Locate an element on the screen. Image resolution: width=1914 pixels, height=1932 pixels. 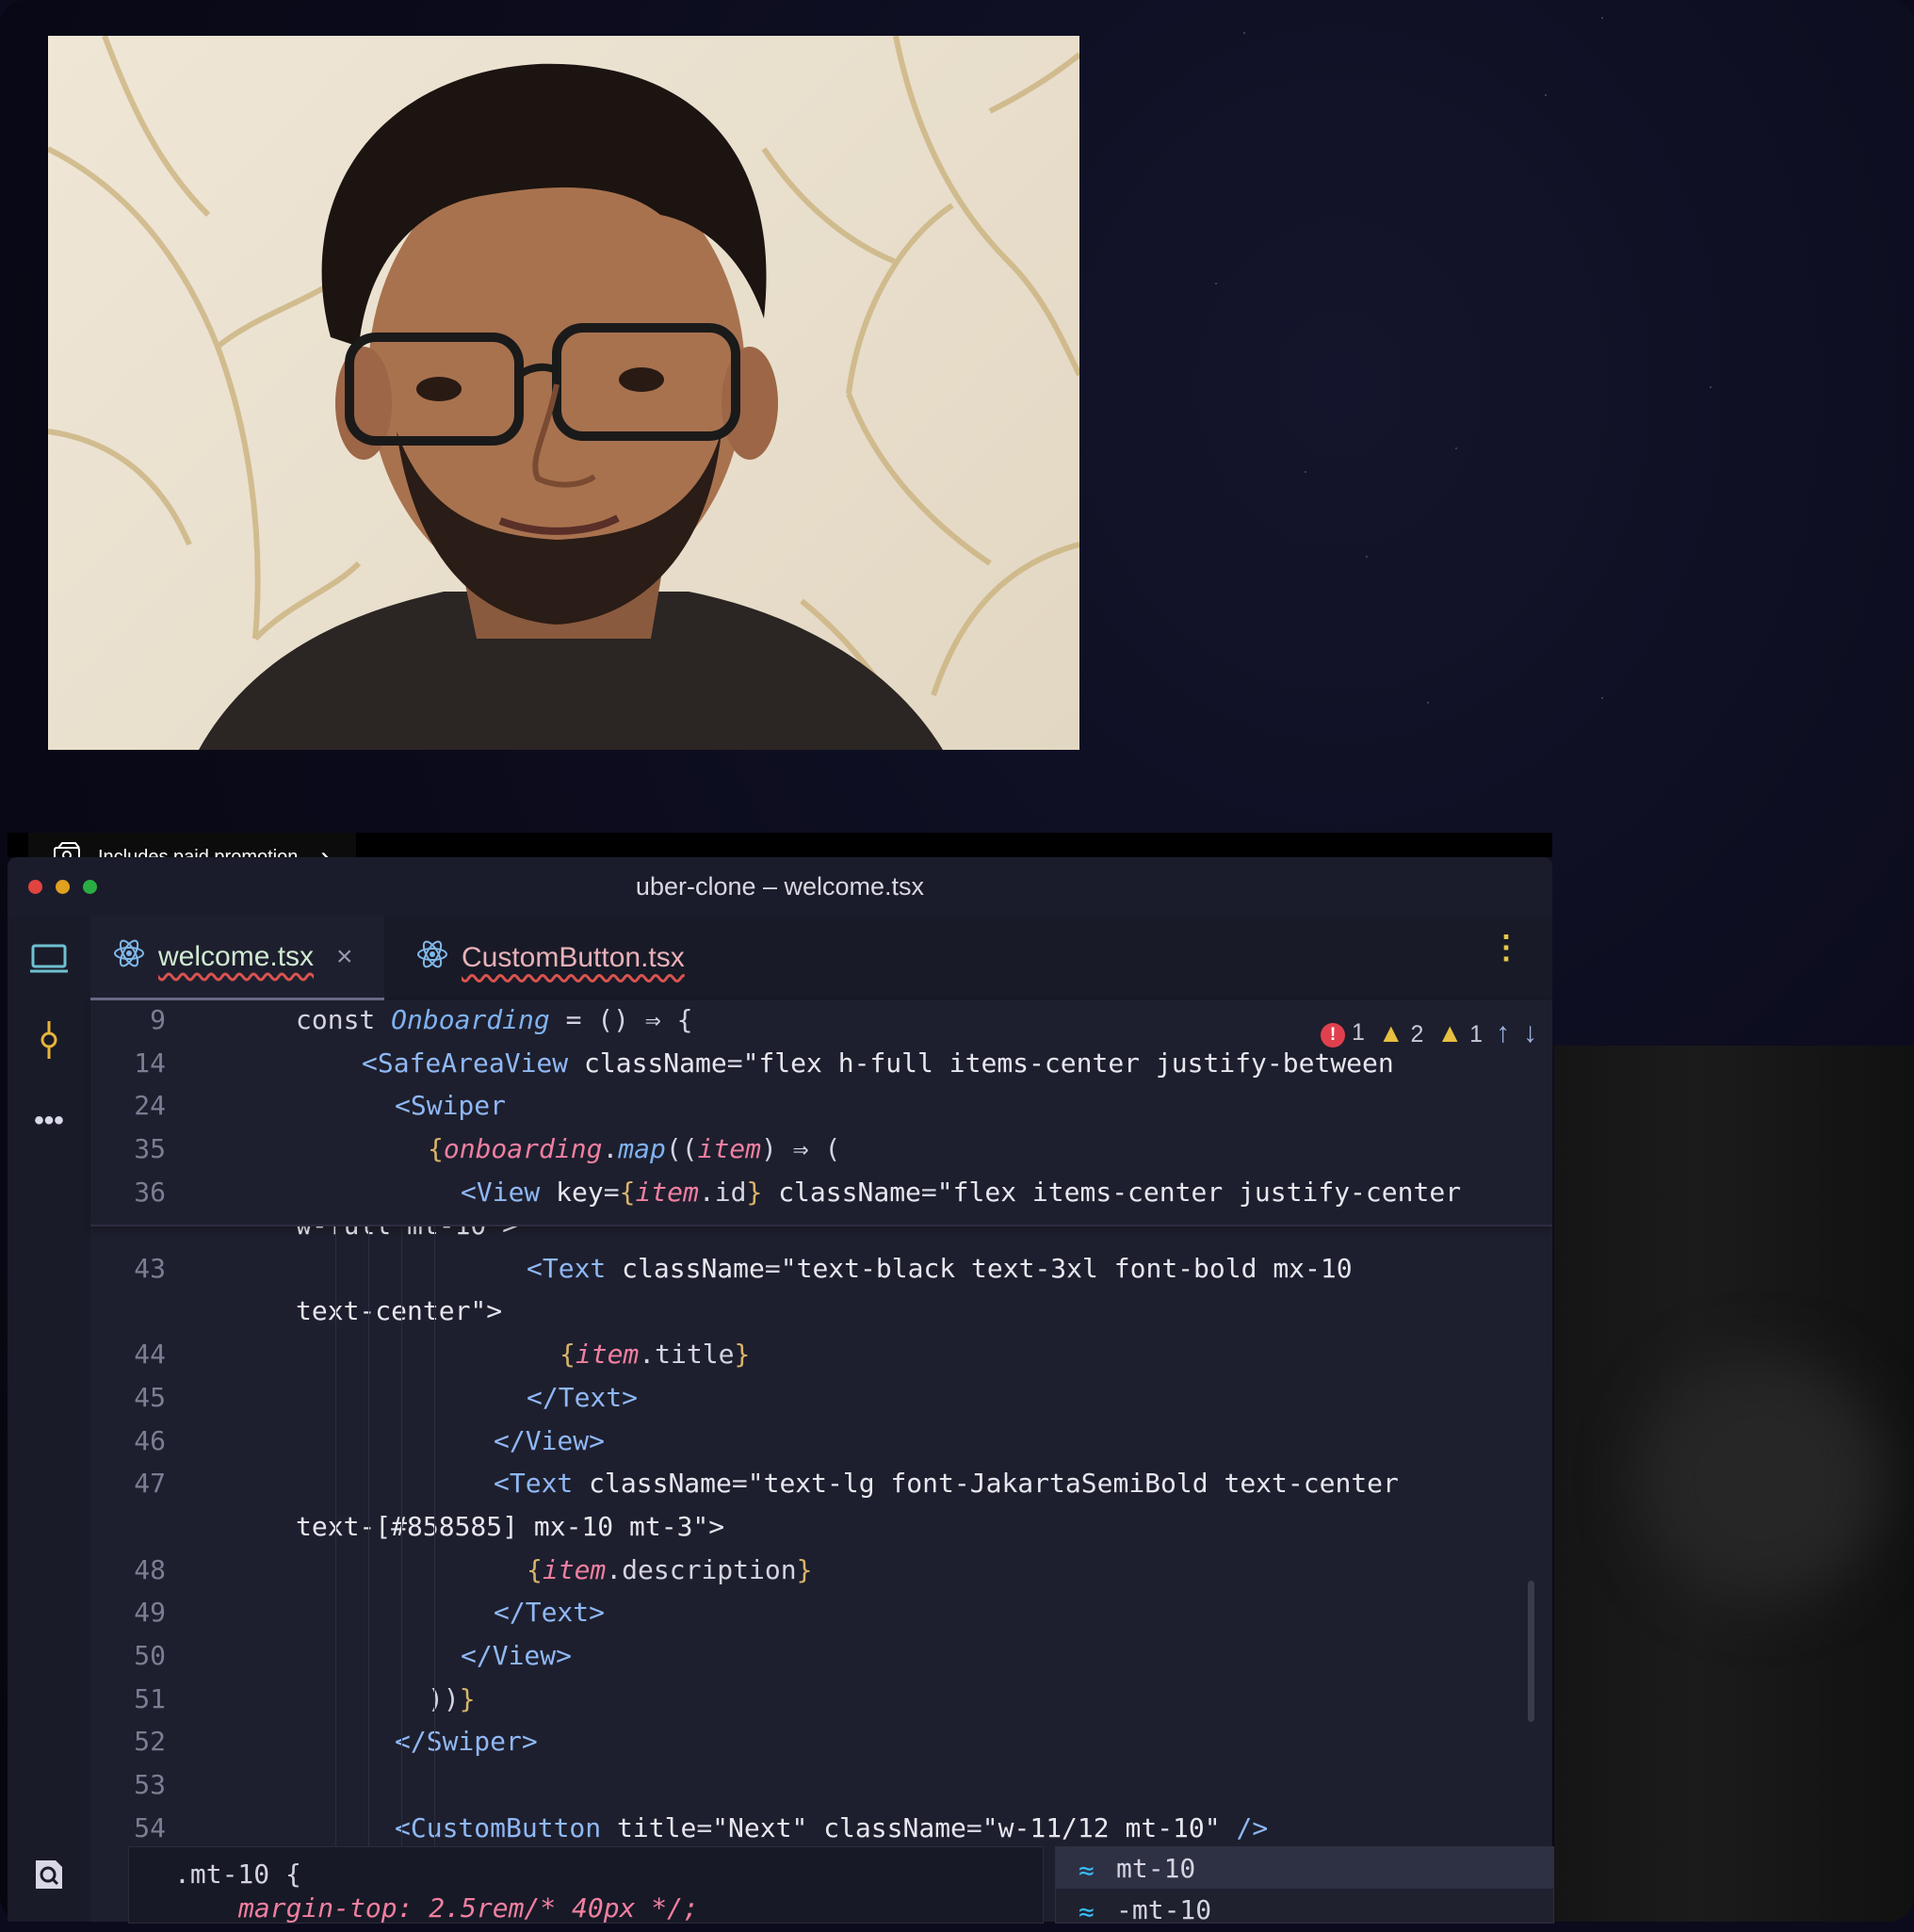
code-text: {item.title} is located at coordinates (655, 1355).